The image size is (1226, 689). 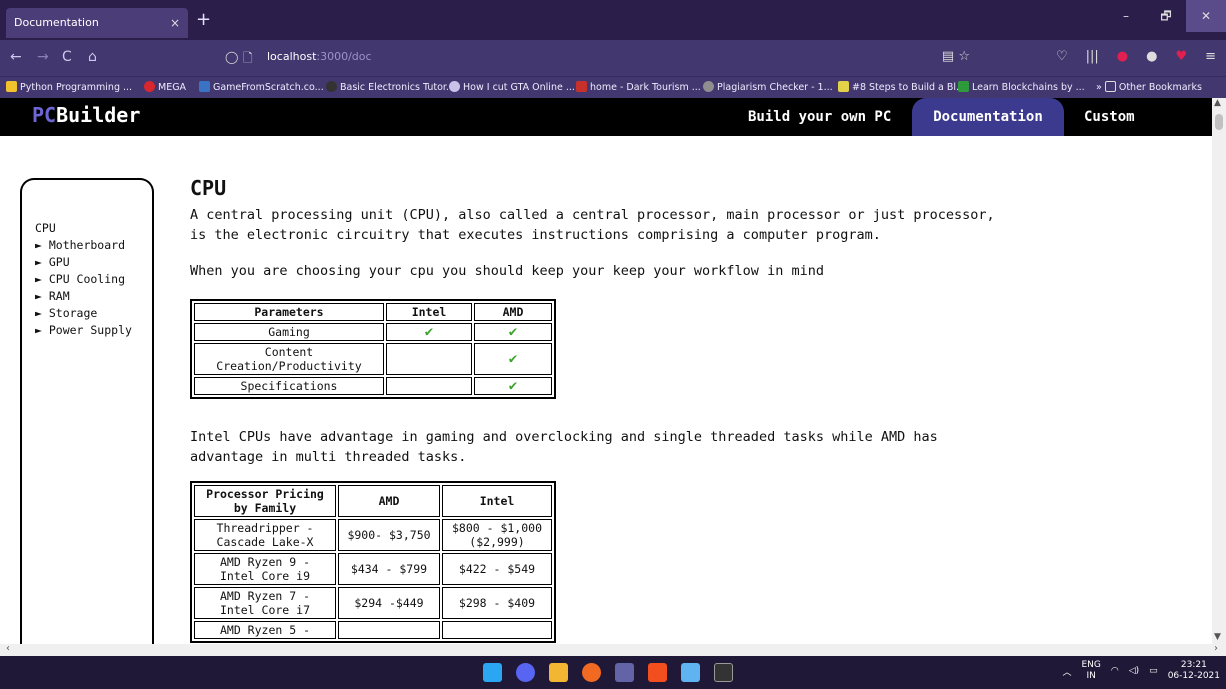 I want to click on table-cell: $294 -$449, so click(x=389, y=603).